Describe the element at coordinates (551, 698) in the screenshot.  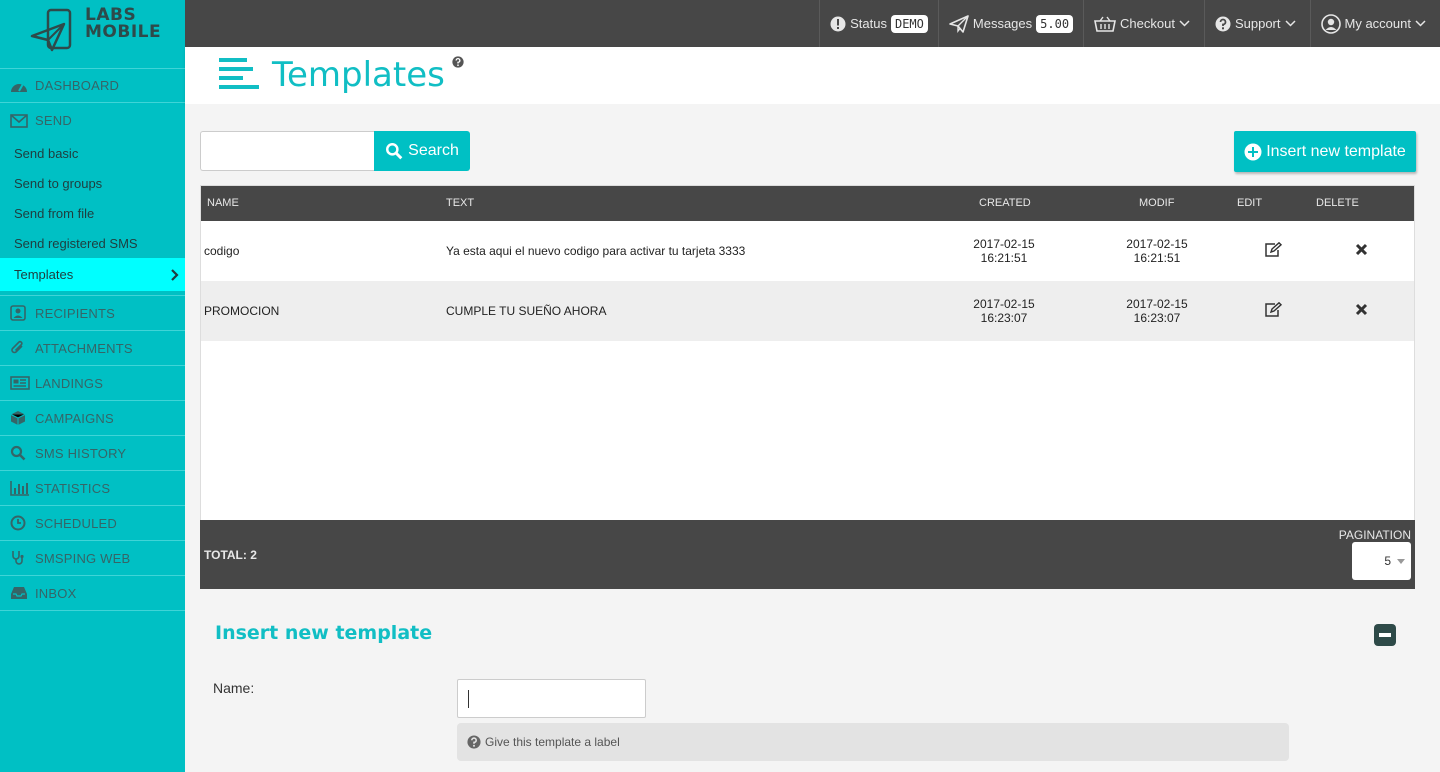
I see `name-input` at that location.